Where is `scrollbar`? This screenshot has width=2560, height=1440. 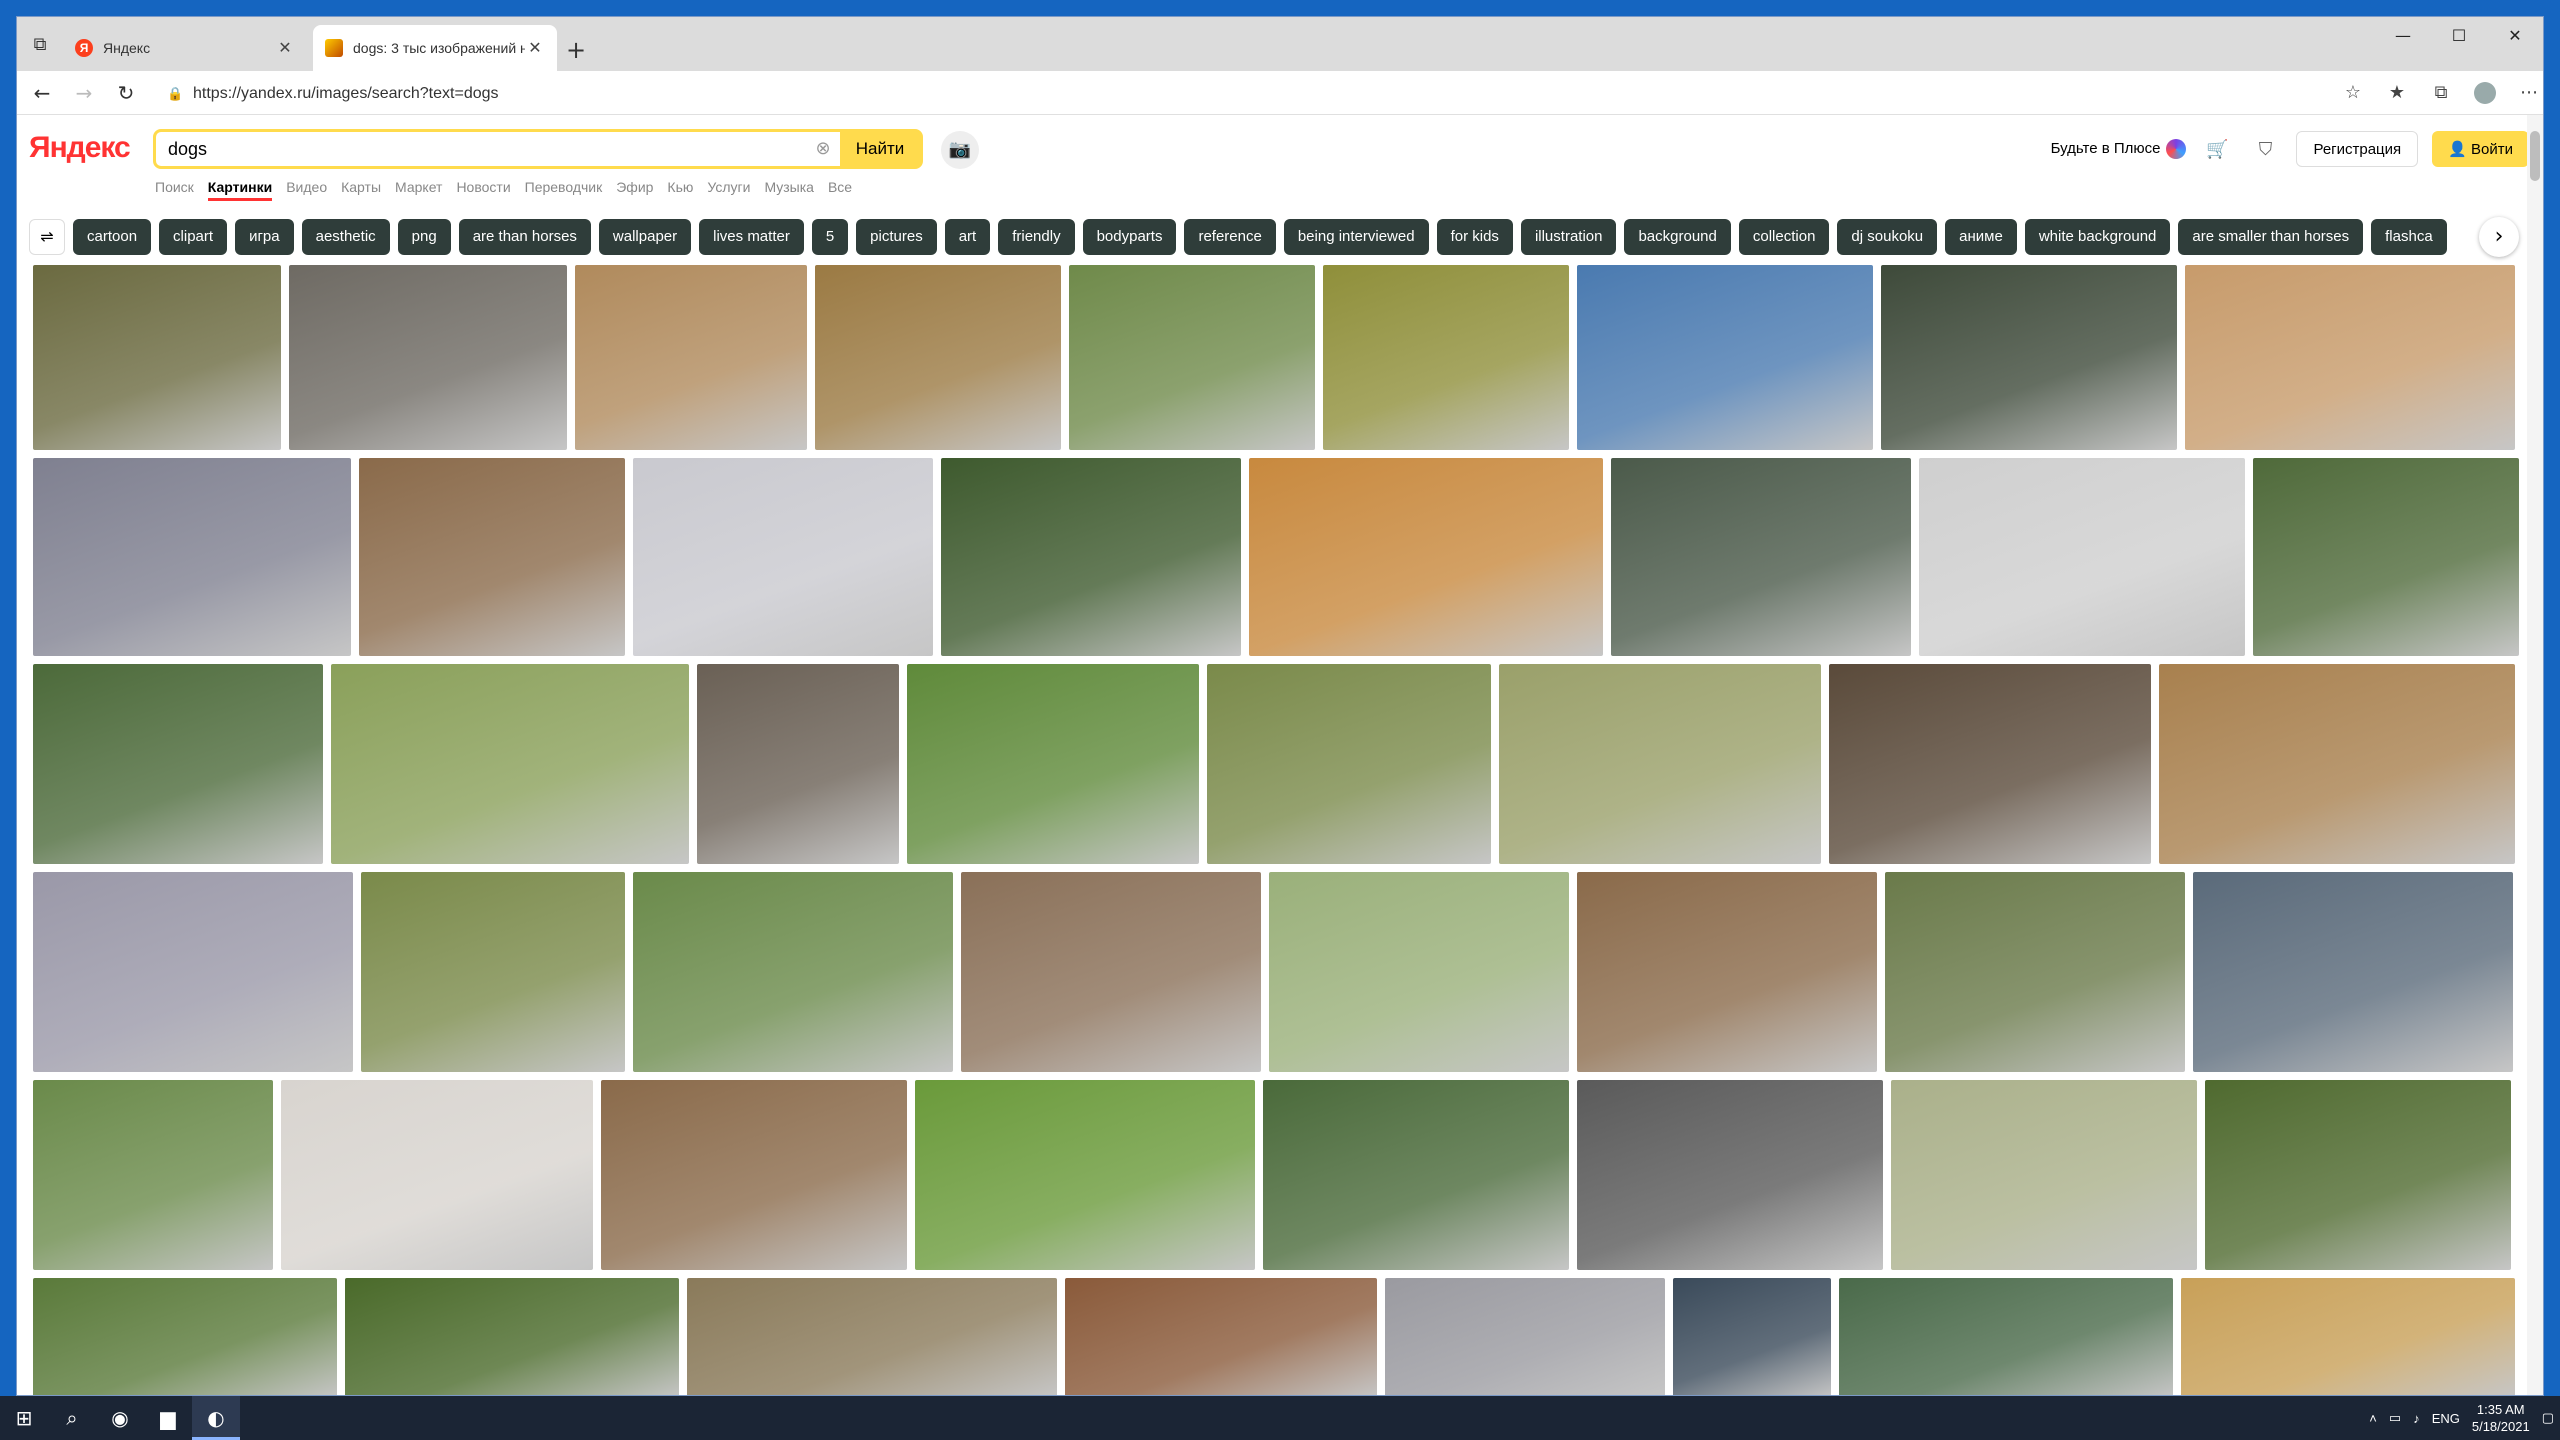
scrollbar is located at coordinates (2535, 755).